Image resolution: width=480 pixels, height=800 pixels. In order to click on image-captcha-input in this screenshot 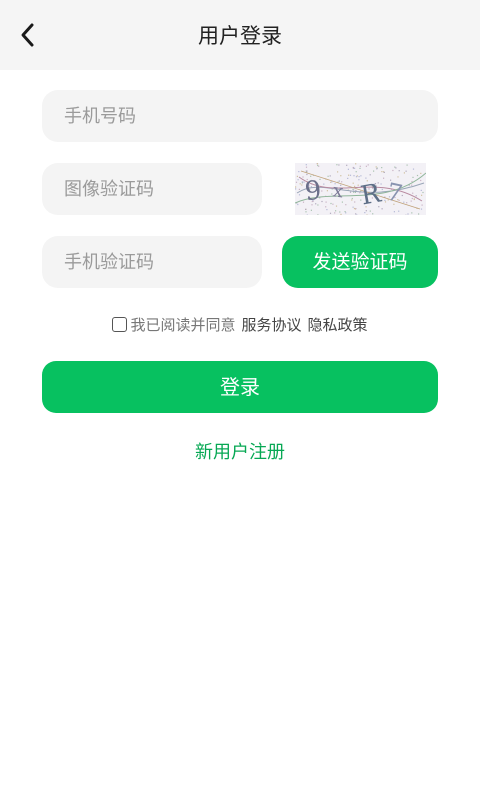, I will do `click(152, 189)`.